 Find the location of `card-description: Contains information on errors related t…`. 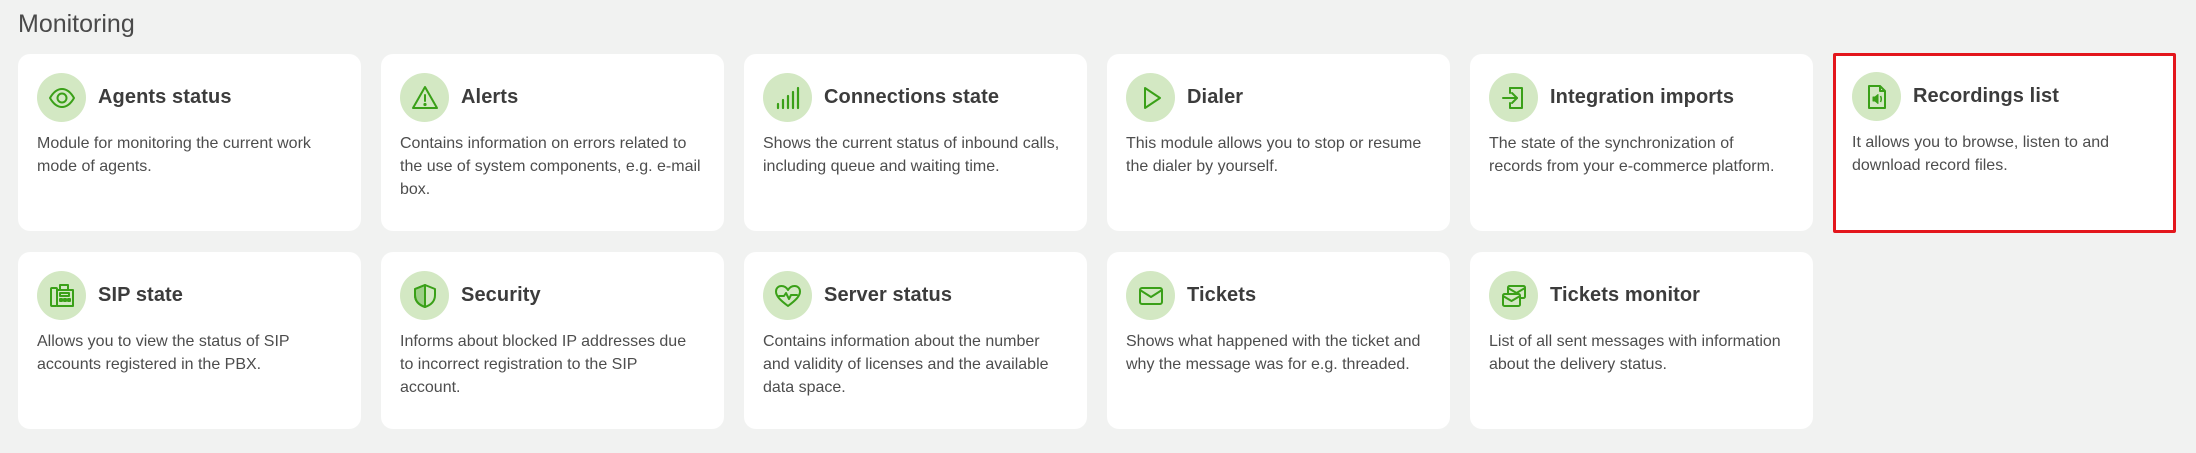

card-description: Contains information on errors related t… is located at coordinates (550, 166).